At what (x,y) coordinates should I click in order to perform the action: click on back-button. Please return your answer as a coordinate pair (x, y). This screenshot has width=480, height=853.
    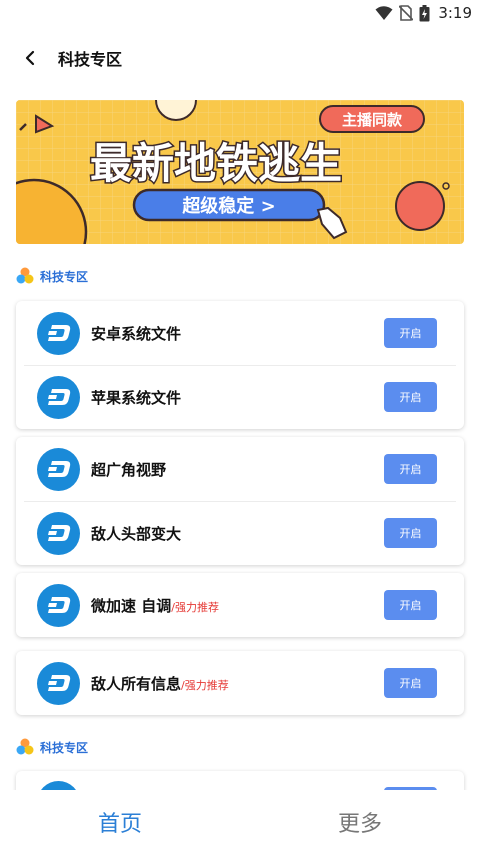
    Looking at the image, I should click on (30, 58).